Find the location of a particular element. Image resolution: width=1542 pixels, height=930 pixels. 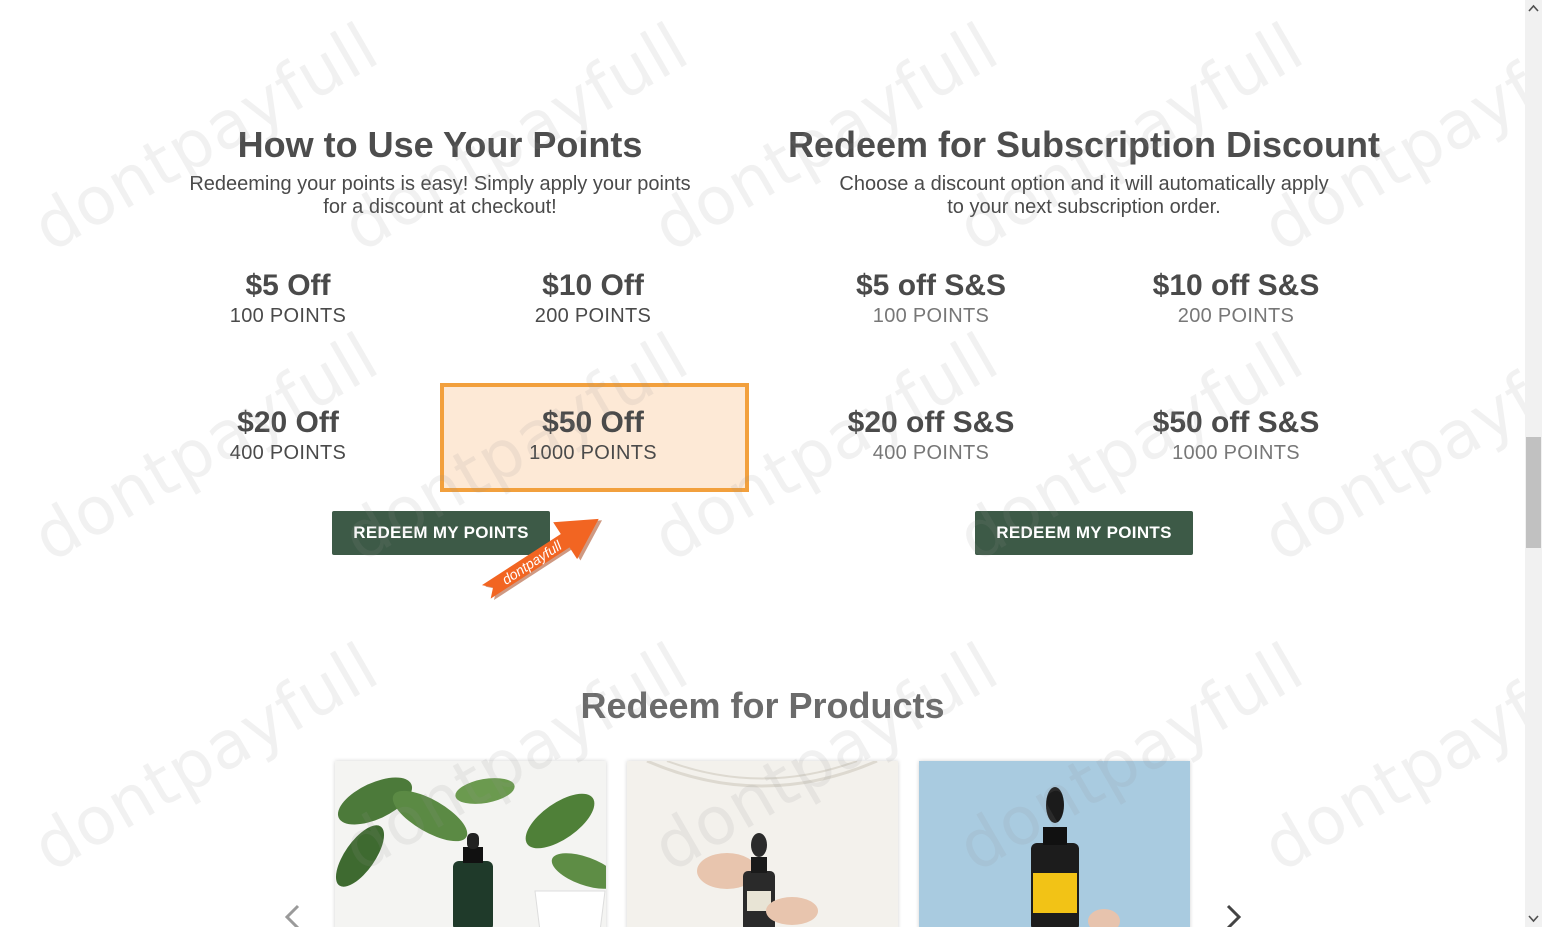

subscription-tier-50-off: $50 off S&S 1000 POINTS is located at coordinates (1236, 435).